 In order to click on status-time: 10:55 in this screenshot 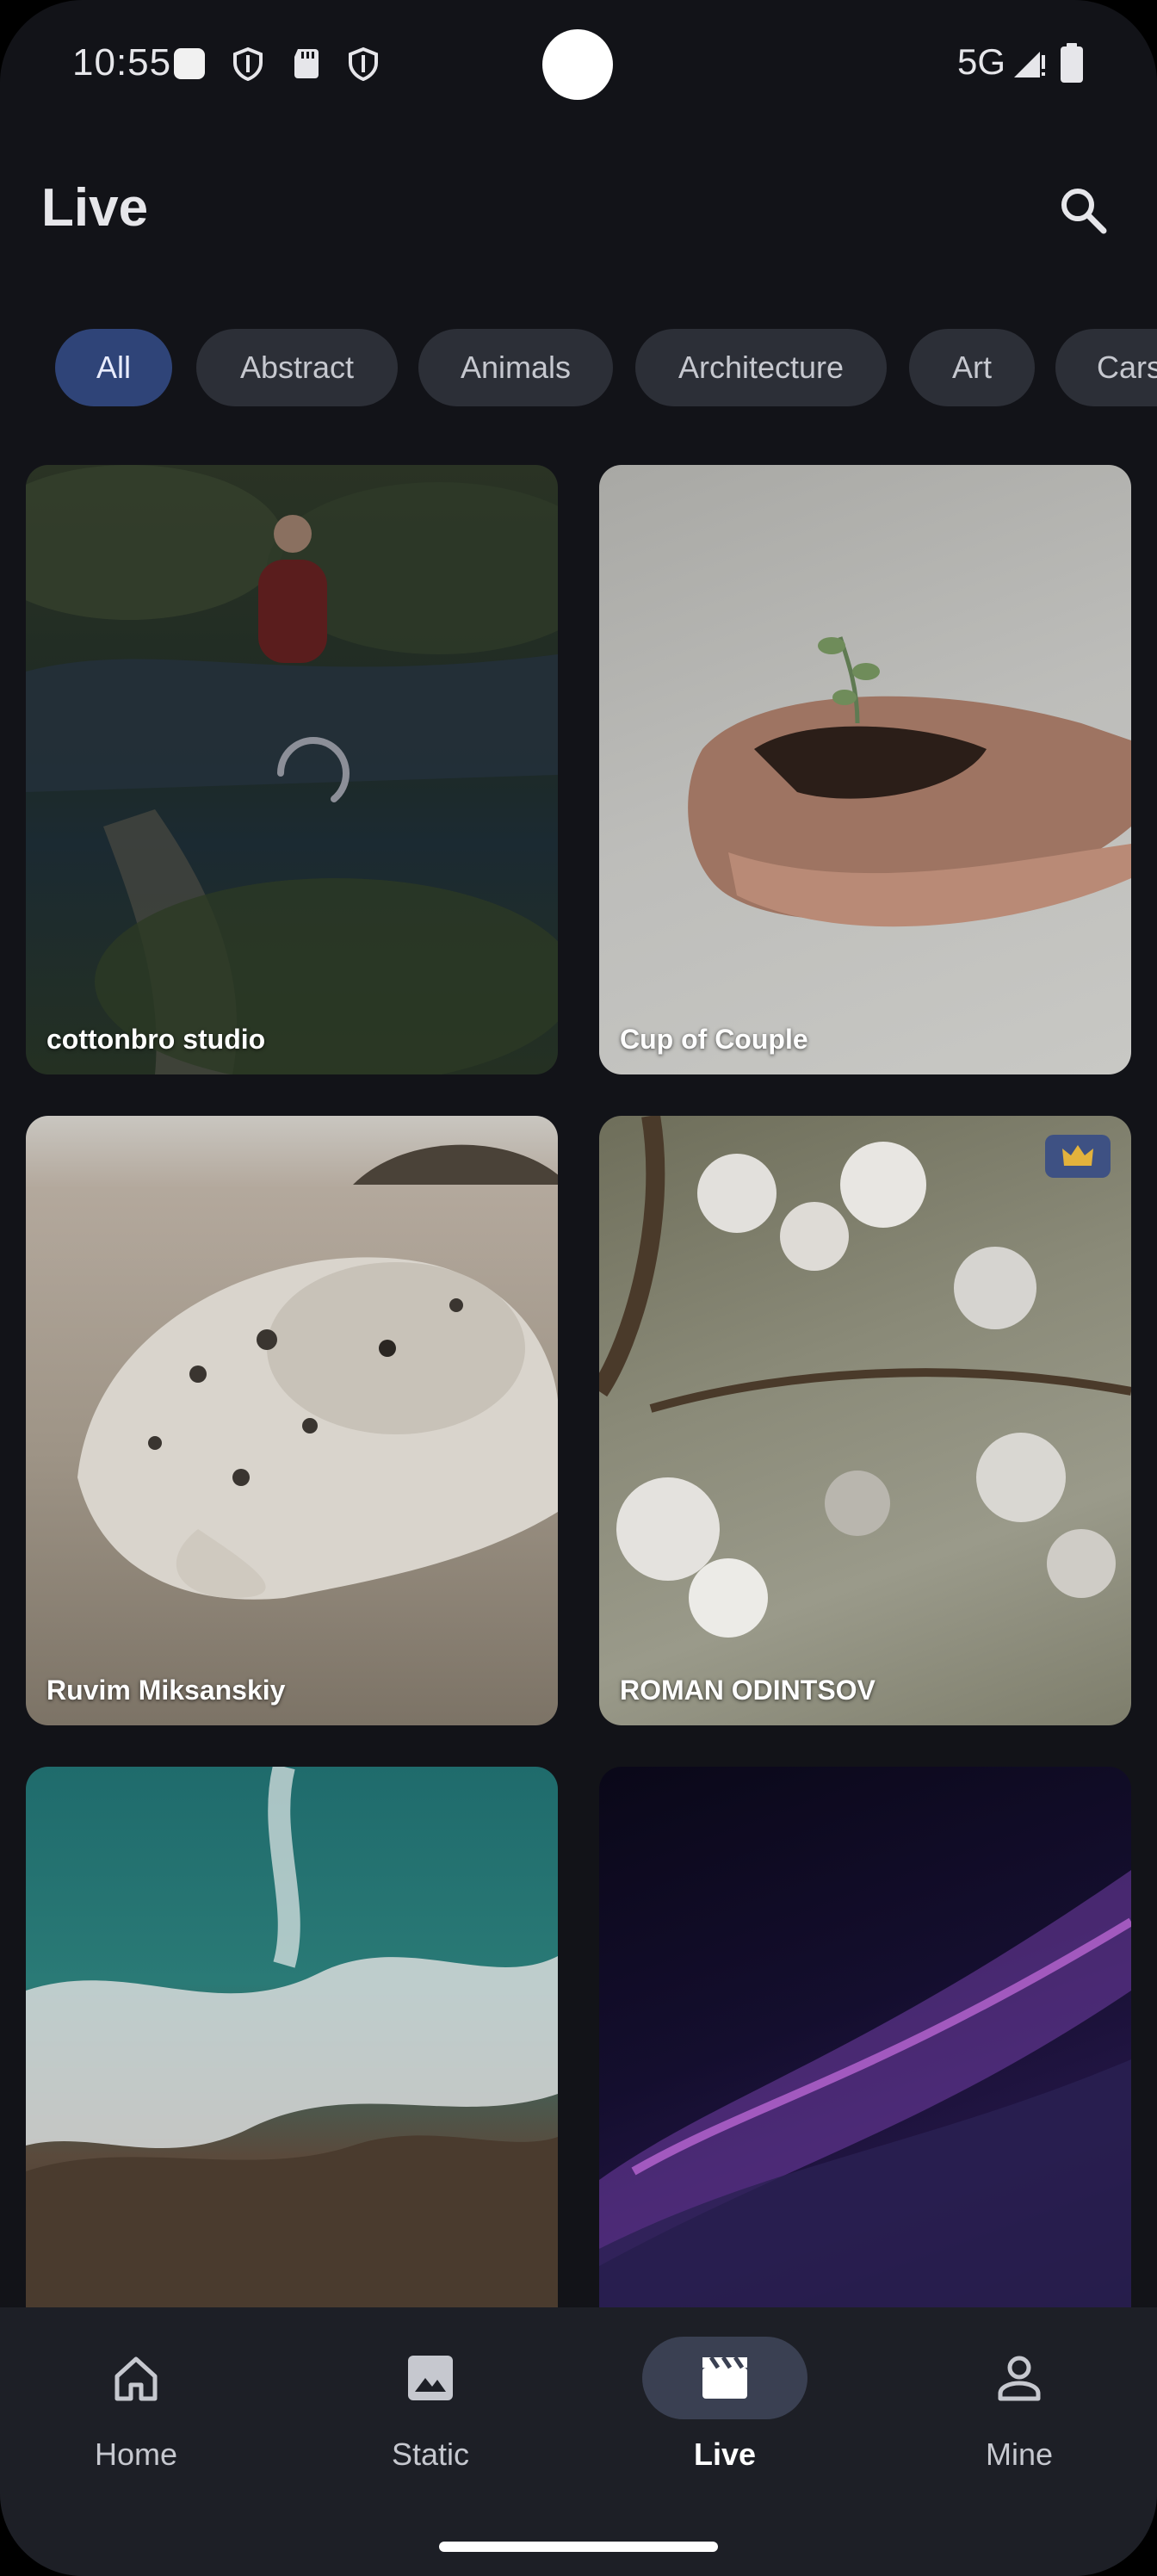, I will do `click(122, 63)`.